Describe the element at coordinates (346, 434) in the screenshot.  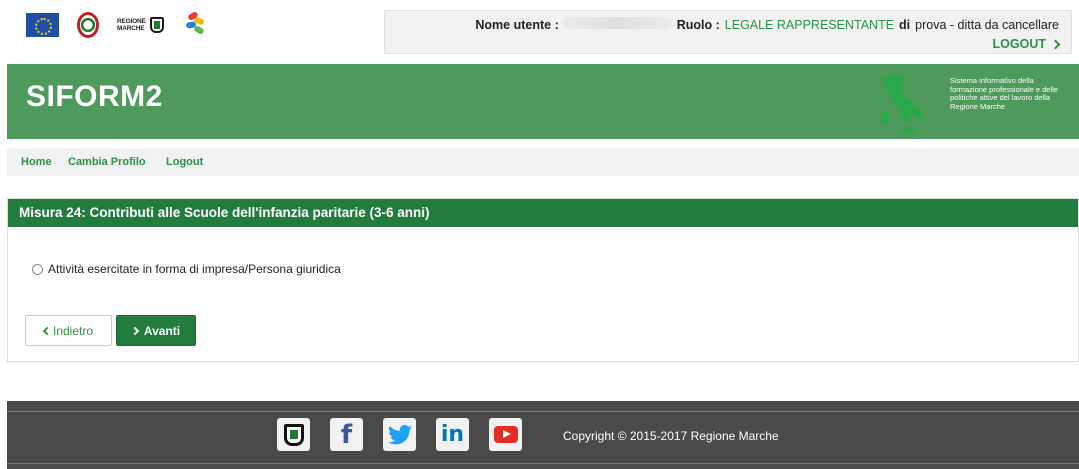
I see `facebook-icon: f` at that location.